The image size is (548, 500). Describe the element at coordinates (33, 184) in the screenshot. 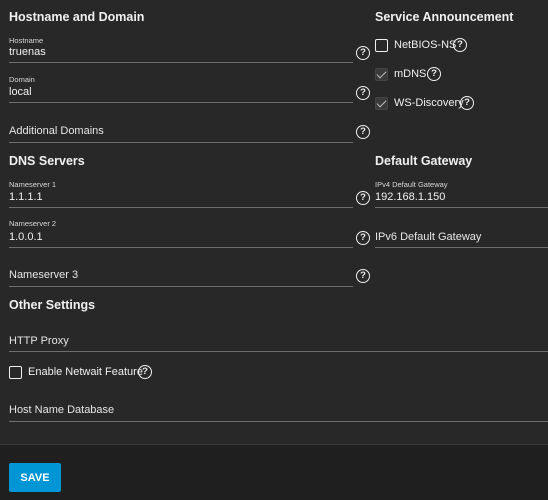

I see `nameserver1-label: Nameserver 1` at that location.